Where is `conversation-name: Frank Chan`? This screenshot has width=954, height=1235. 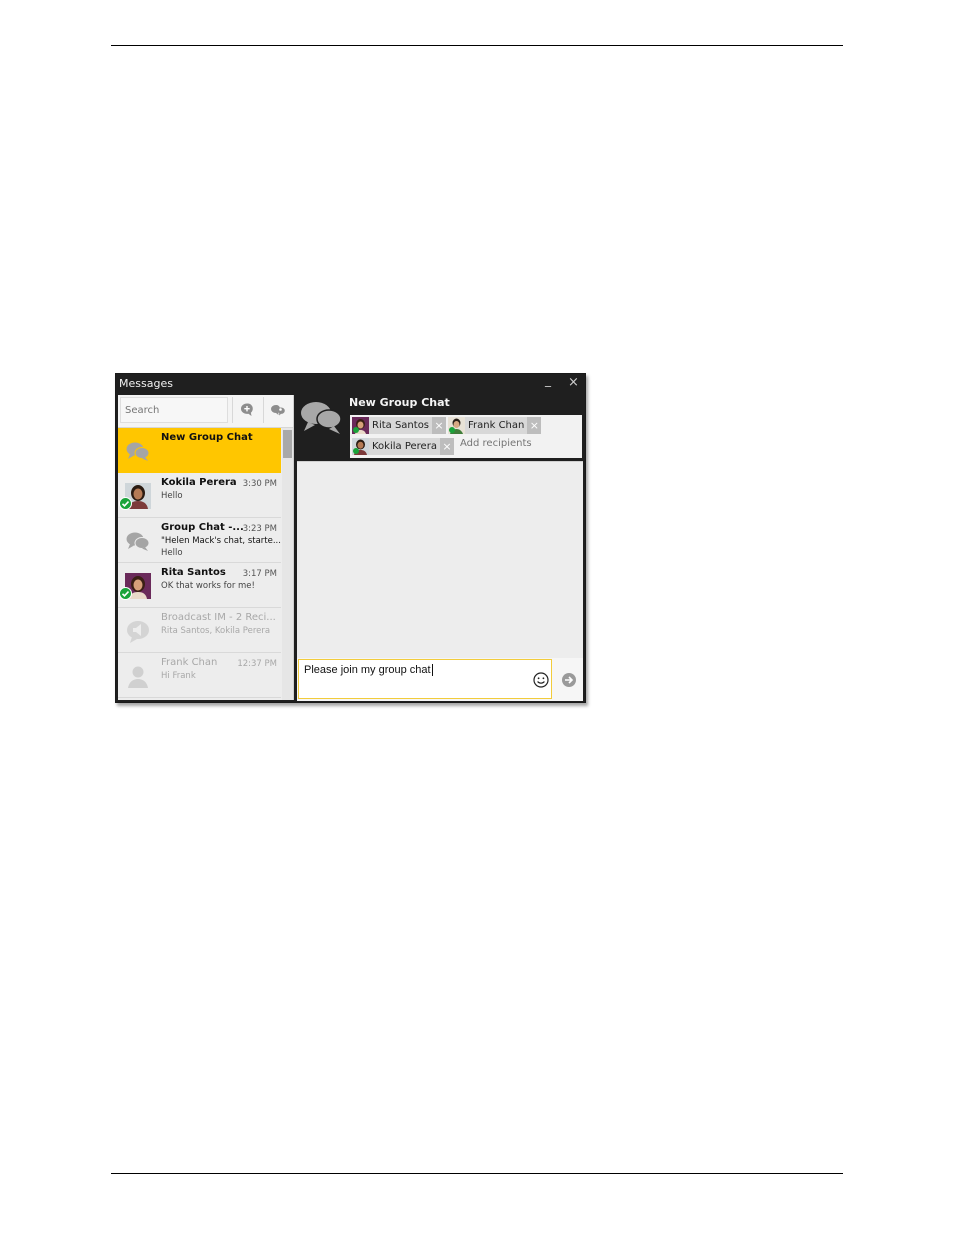
conversation-name: Frank Chan is located at coordinates (189, 662).